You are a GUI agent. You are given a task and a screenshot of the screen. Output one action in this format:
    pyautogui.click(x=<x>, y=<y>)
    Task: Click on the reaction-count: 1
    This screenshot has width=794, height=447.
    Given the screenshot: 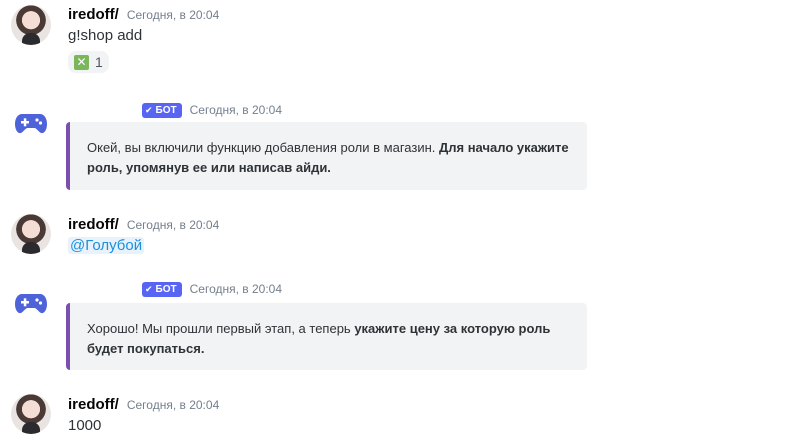 What is the action you would take?
    pyautogui.click(x=99, y=62)
    